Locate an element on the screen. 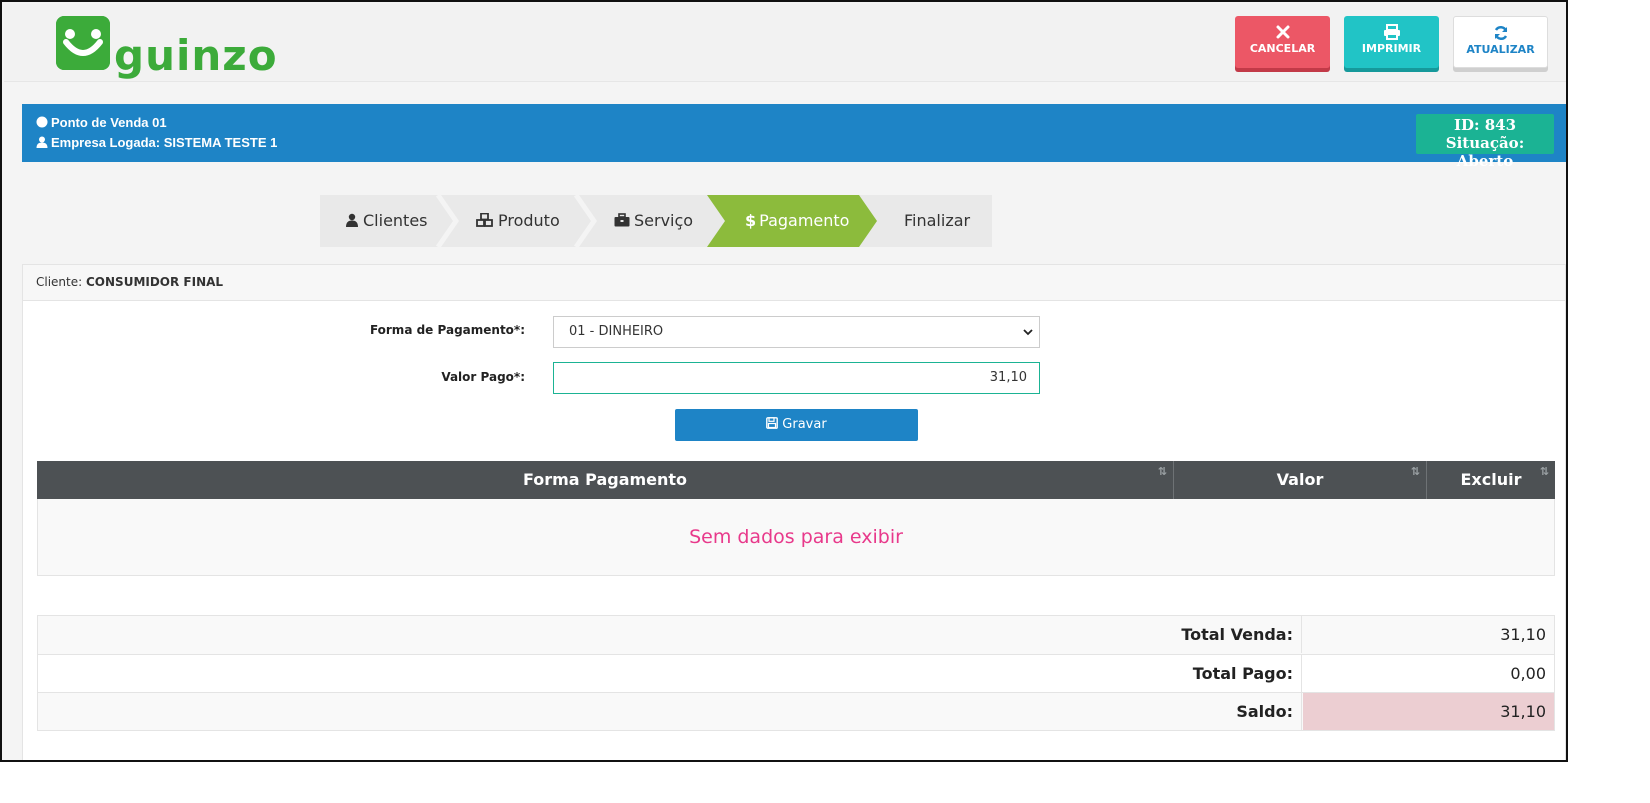 This screenshot has width=1650, height=803. total-label: Saldo: is located at coordinates (670, 711).